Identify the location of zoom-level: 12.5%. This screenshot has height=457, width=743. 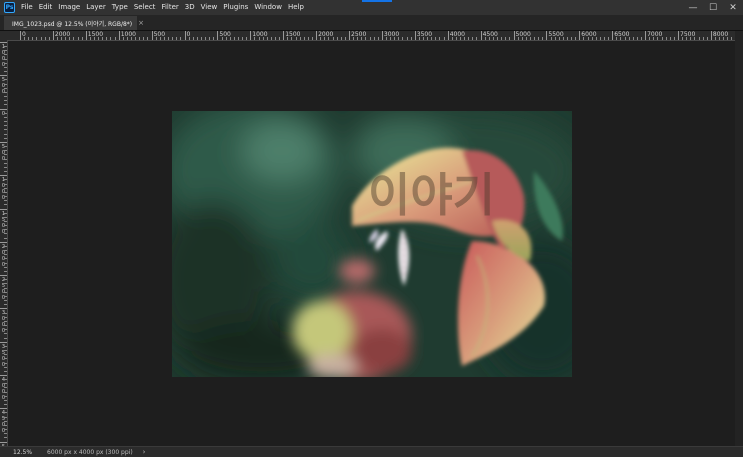
(24, 452).